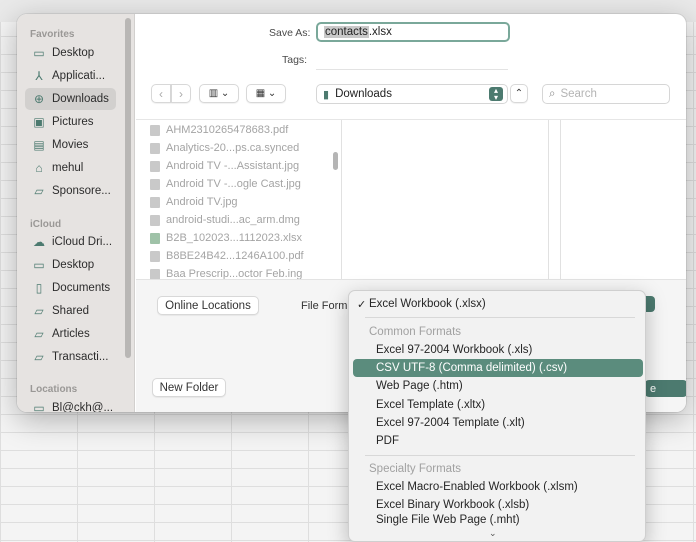 The width and height of the screenshot is (696, 542). Describe the element at coordinates (498, 520) in the screenshot. I see `menu-item-mht: Single File Web Page (.mht)` at that location.